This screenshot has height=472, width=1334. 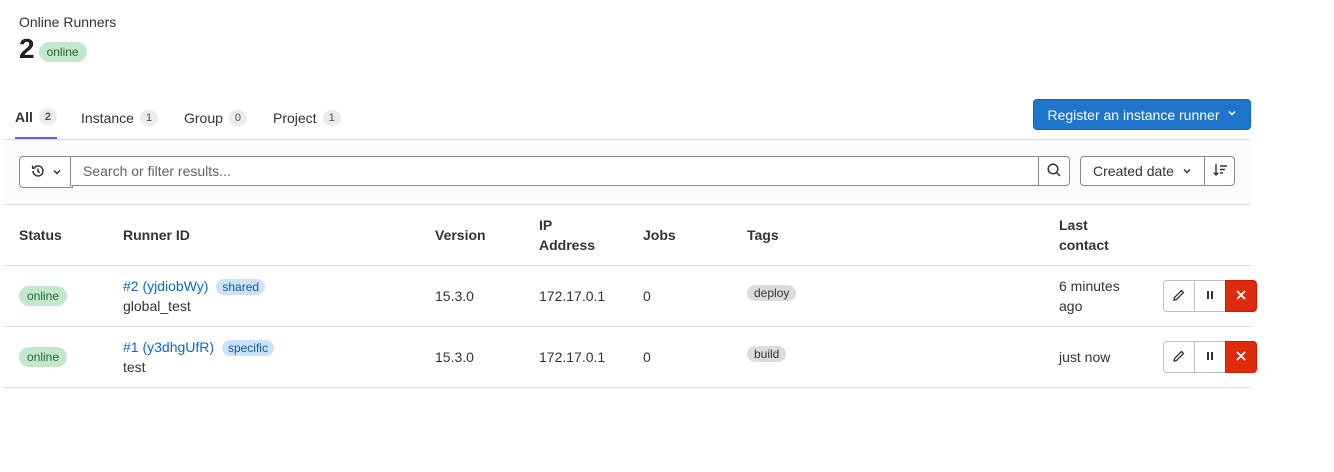 I want to click on stat-label: Online Runners, so click(x=68, y=22).